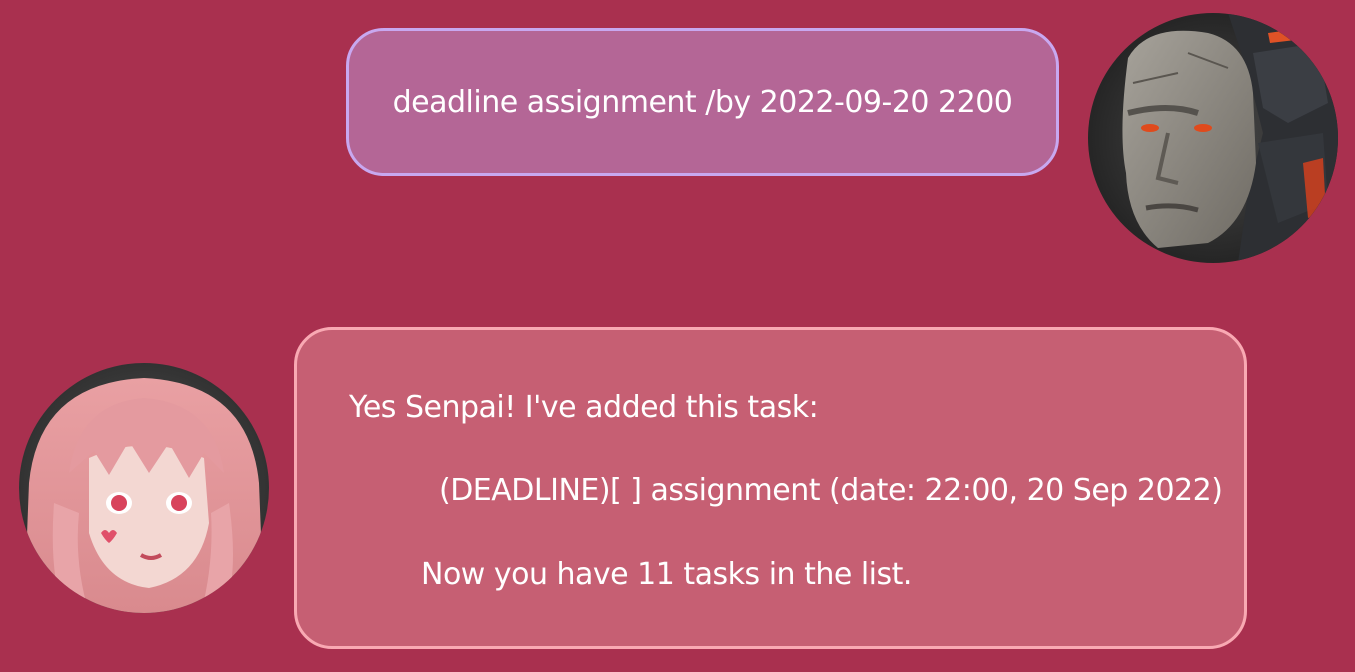 The width and height of the screenshot is (1355, 672). What do you see at coordinates (1213, 138) in the screenshot?
I see `user-avatar-icon` at bounding box center [1213, 138].